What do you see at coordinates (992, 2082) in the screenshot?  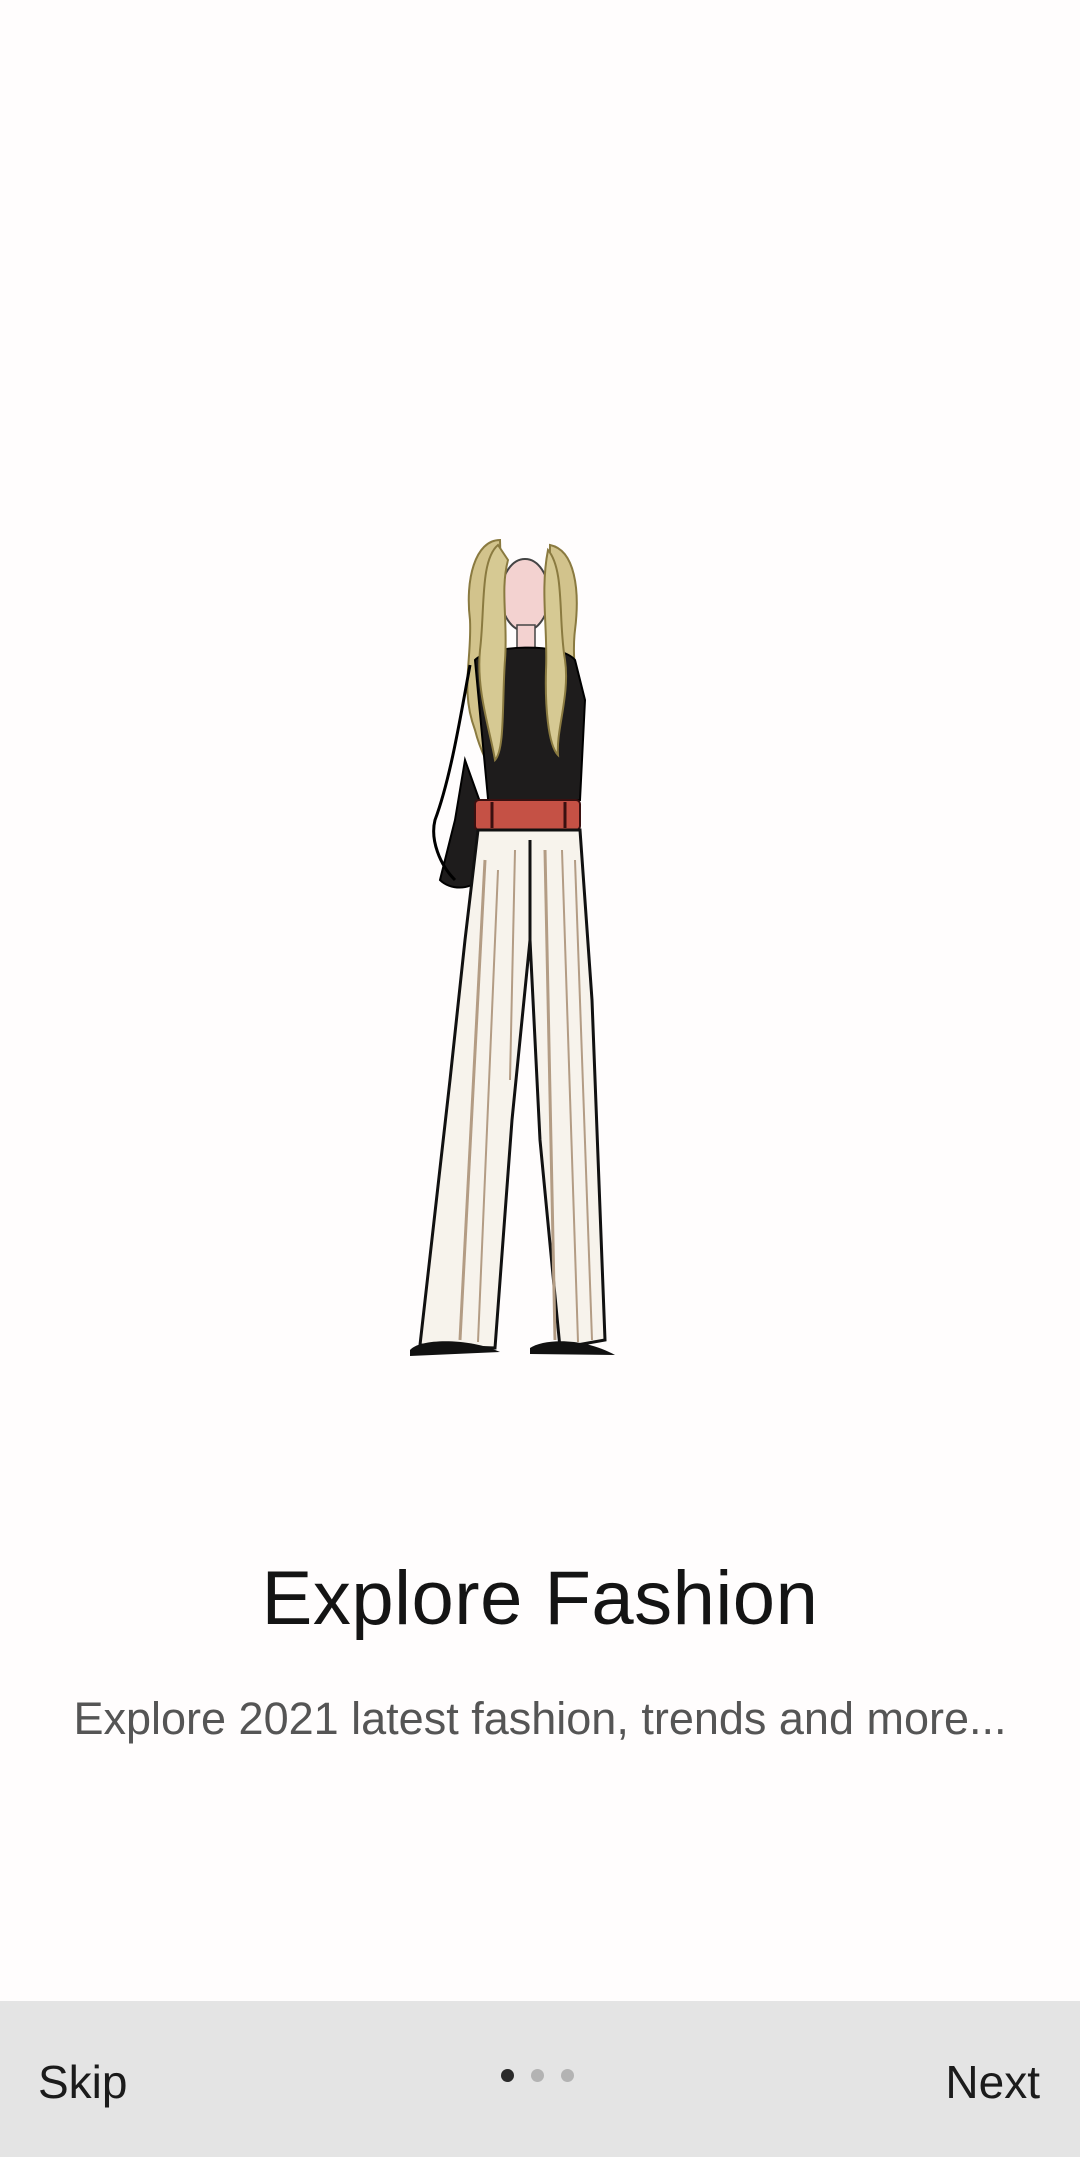 I see `next-button: Next` at bounding box center [992, 2082].